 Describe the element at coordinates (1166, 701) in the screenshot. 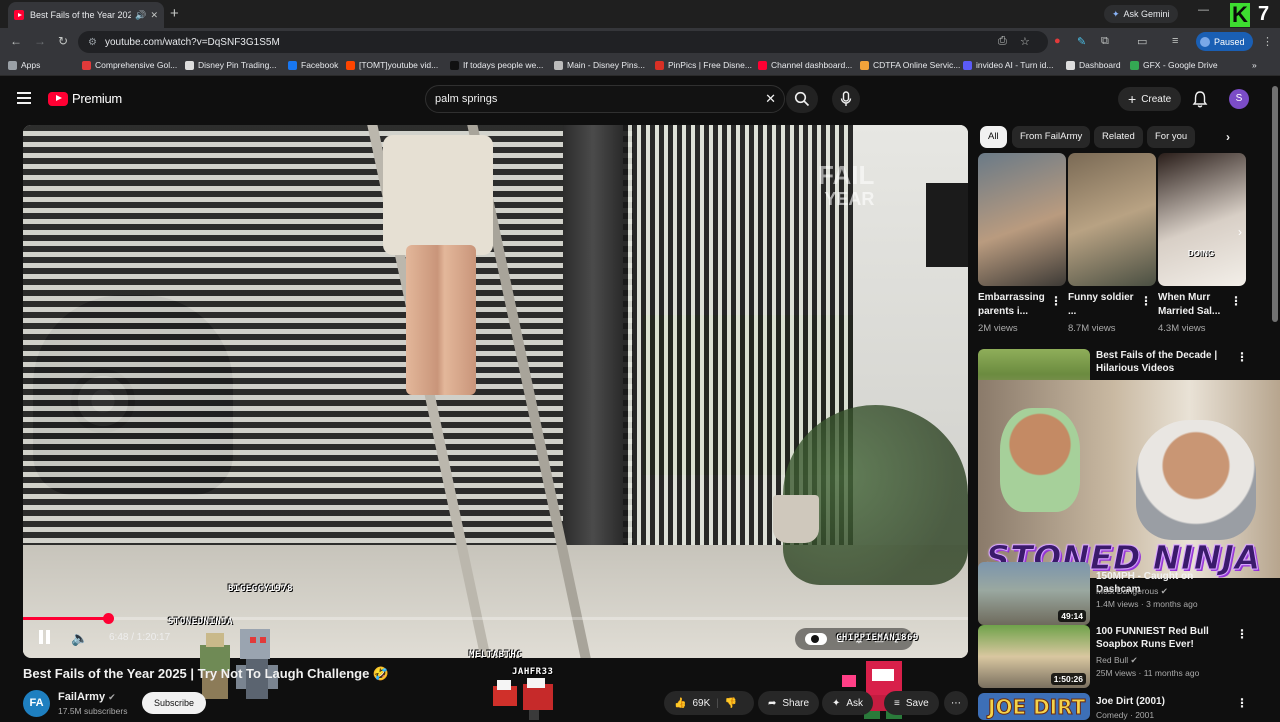

I see `recommended-title: Joe Dirt (2001)` at that location.